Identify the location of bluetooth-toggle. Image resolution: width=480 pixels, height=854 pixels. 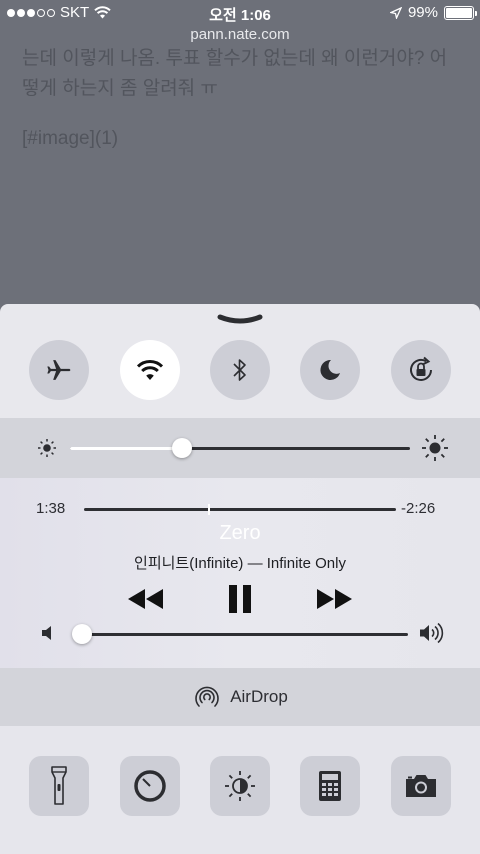
(239, 370).